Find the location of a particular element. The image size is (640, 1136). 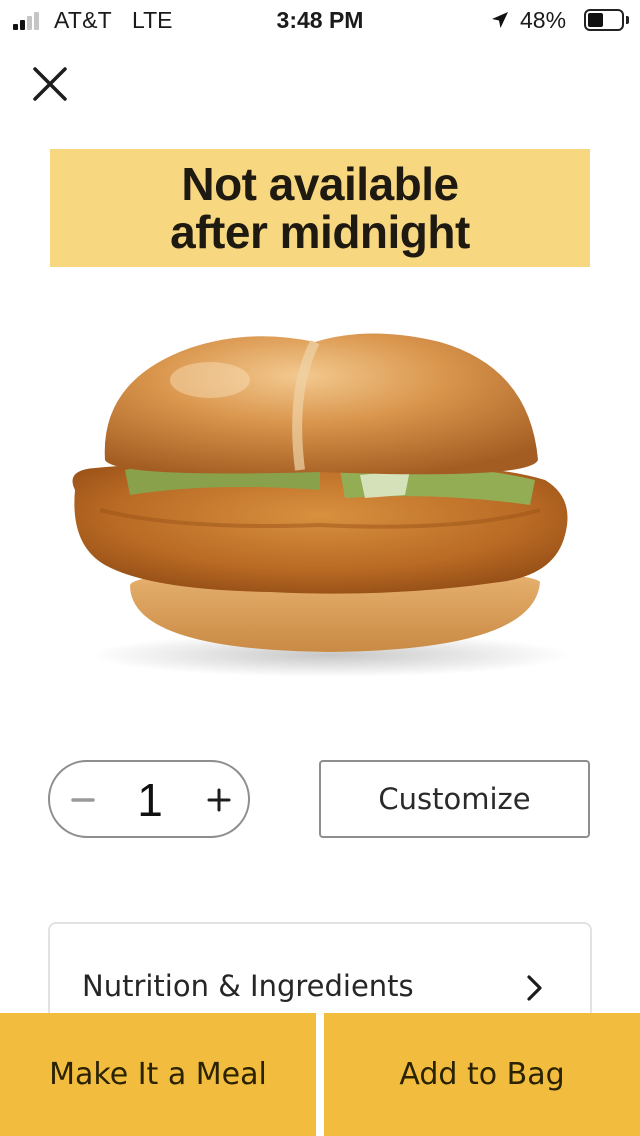

battery-level-fill is located at coordinates (595, 20).